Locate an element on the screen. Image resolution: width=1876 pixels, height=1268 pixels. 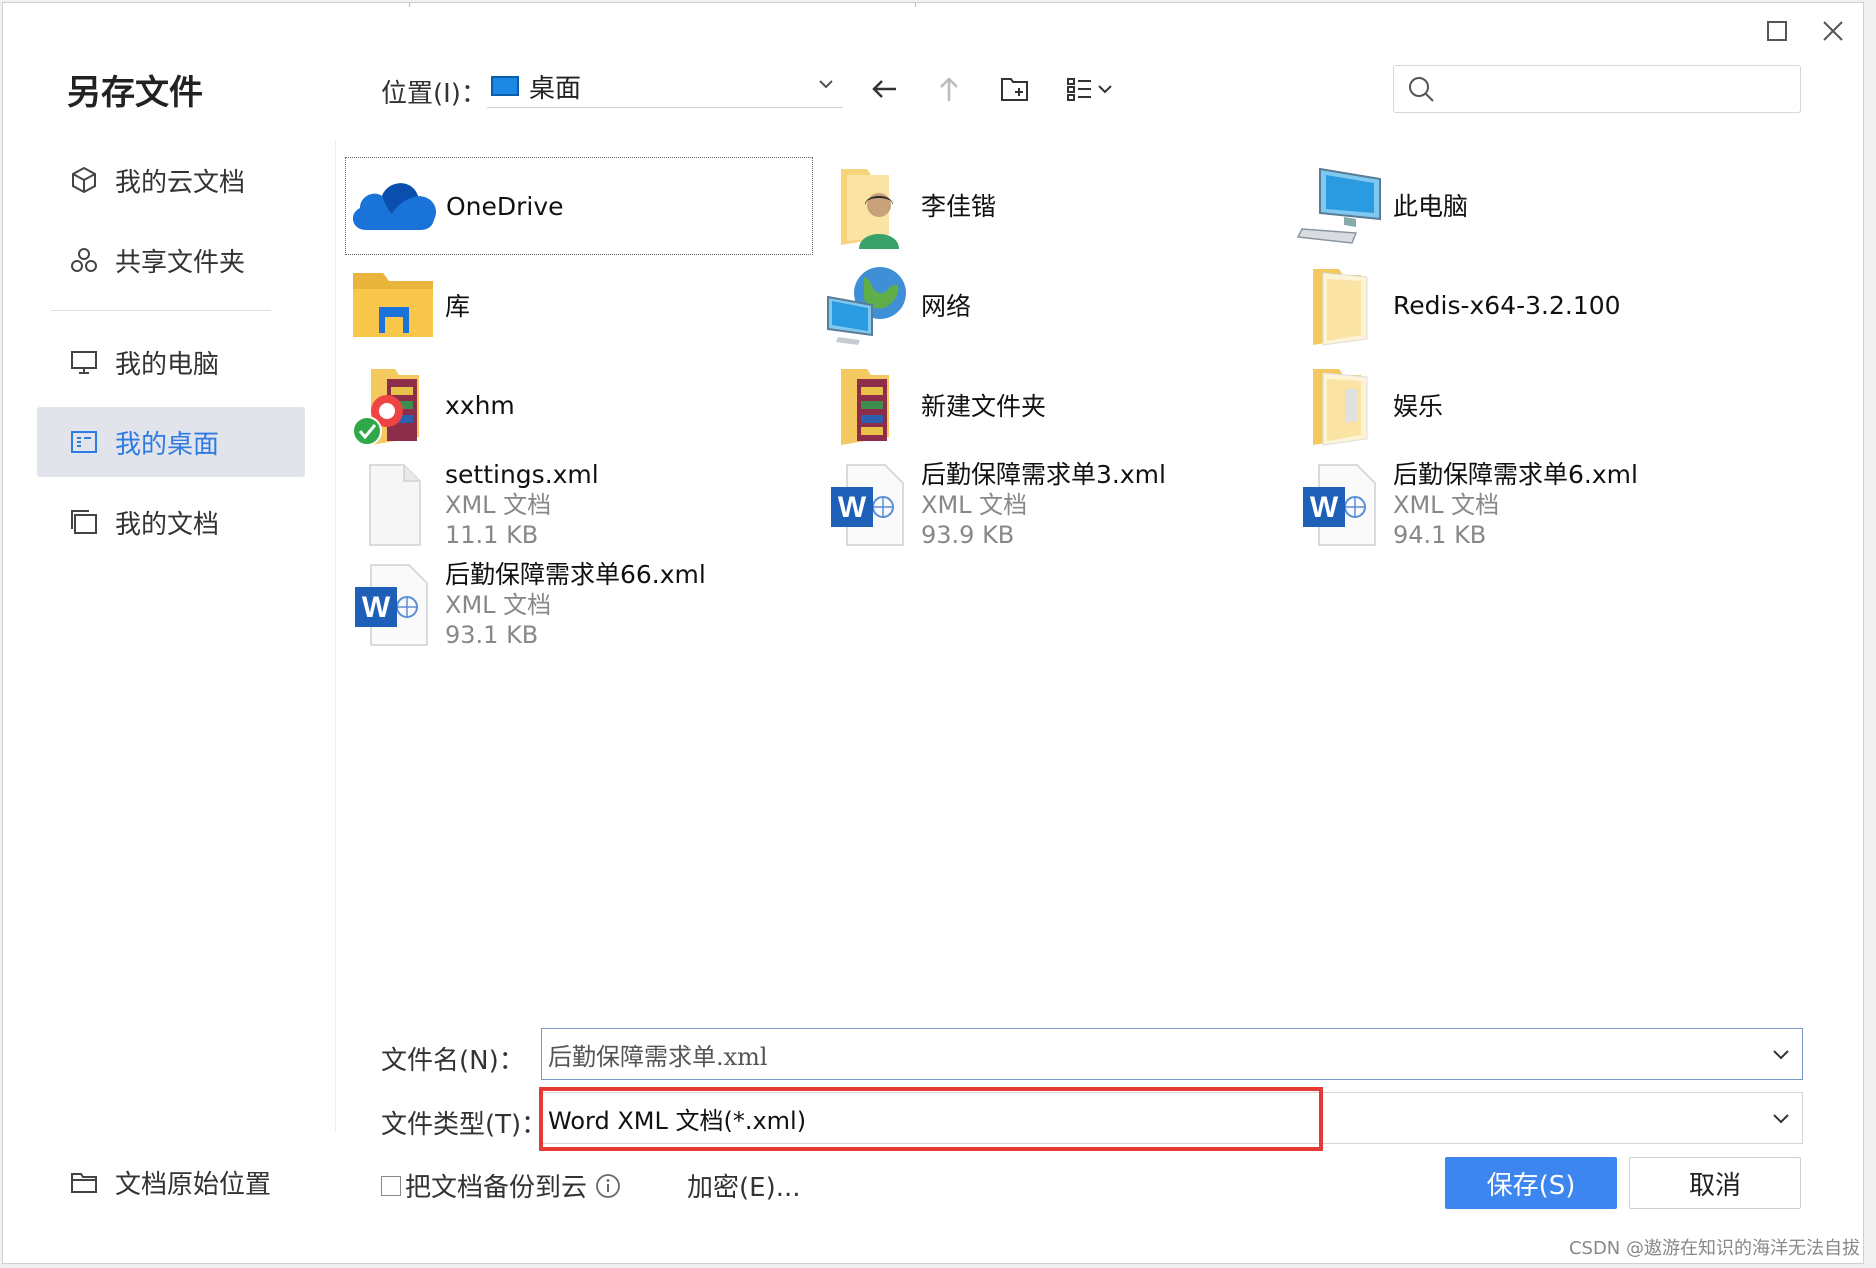
sidebar-item-my-desktop: 我的桌面 is located at coordinates (171, 442).